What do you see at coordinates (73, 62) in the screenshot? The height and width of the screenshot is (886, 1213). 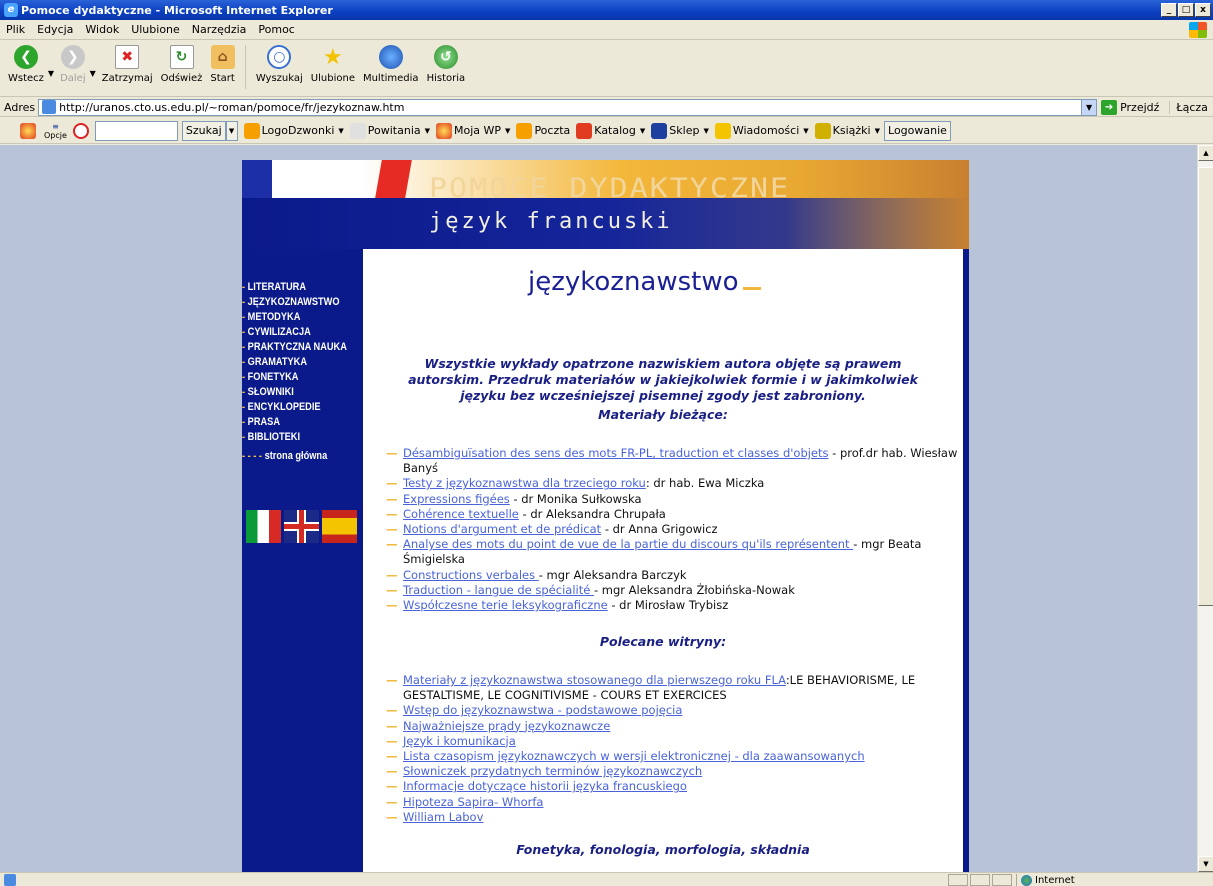 I see `forward-button: ❯ Dalej` at bounding box center [73, 62].